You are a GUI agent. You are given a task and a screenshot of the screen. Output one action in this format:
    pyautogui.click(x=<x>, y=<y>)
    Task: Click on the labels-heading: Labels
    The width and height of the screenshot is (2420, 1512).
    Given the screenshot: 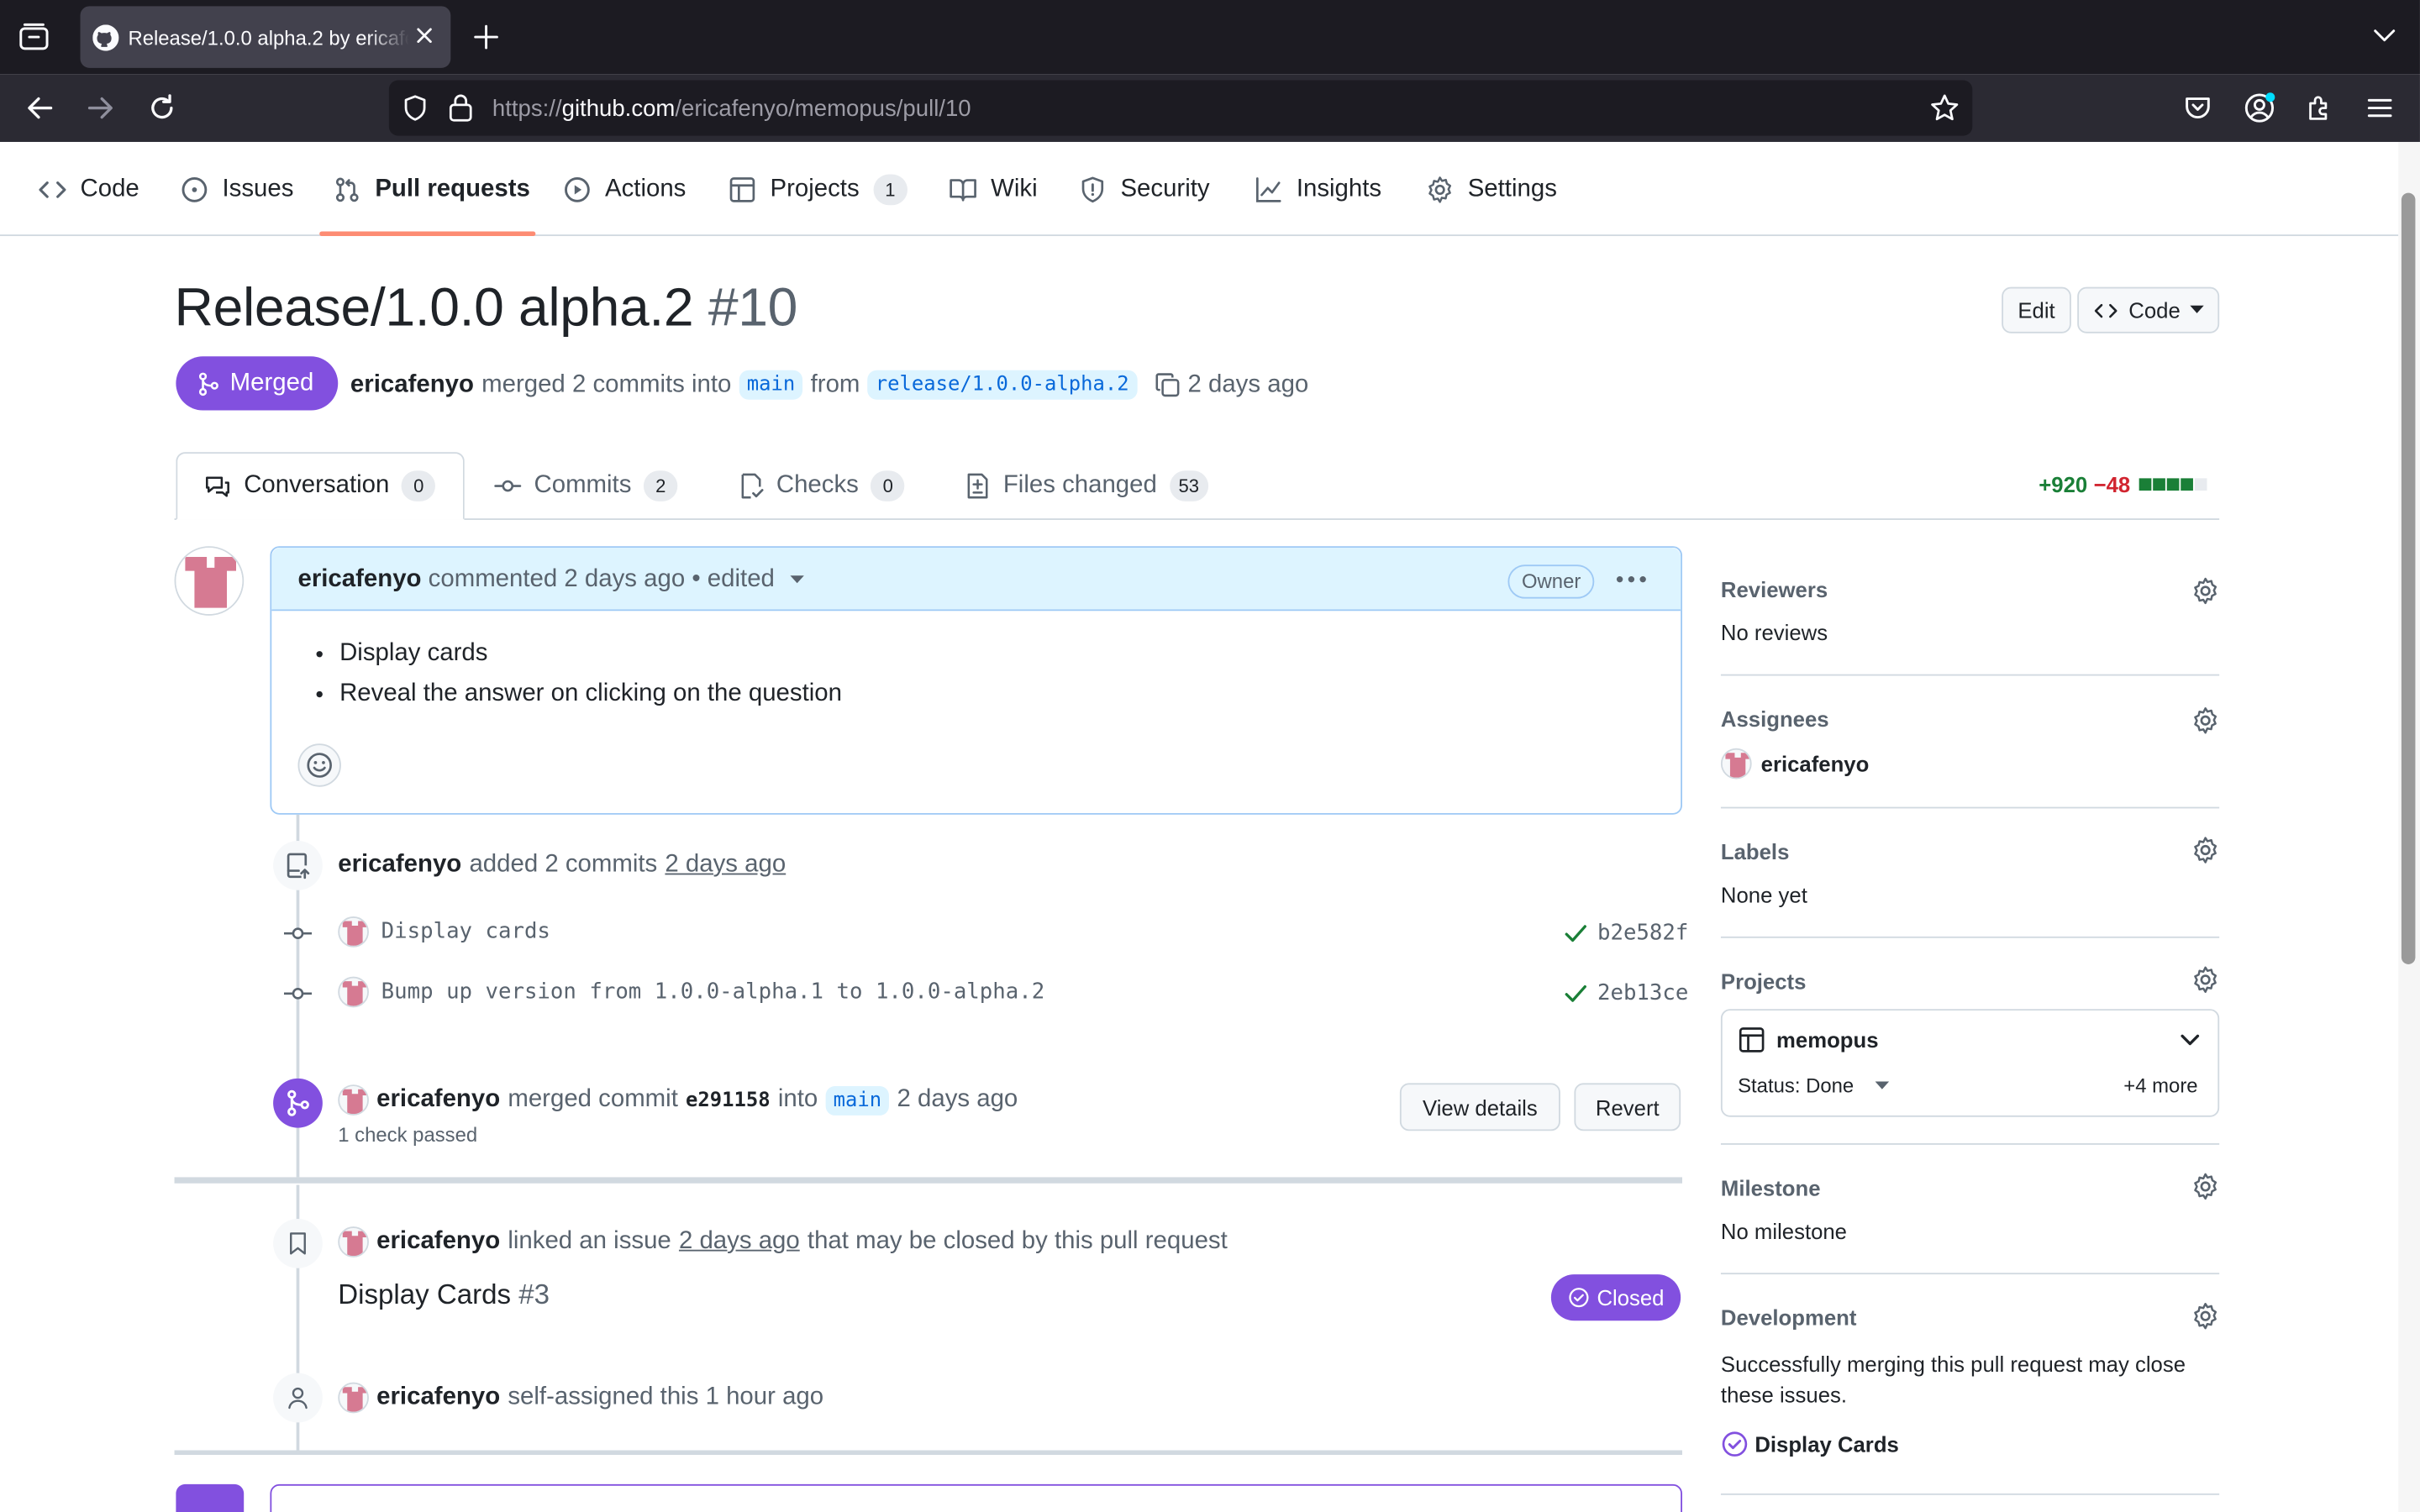 What is the action you would take?
    pyautogui.click(x=1755, y=851)
    